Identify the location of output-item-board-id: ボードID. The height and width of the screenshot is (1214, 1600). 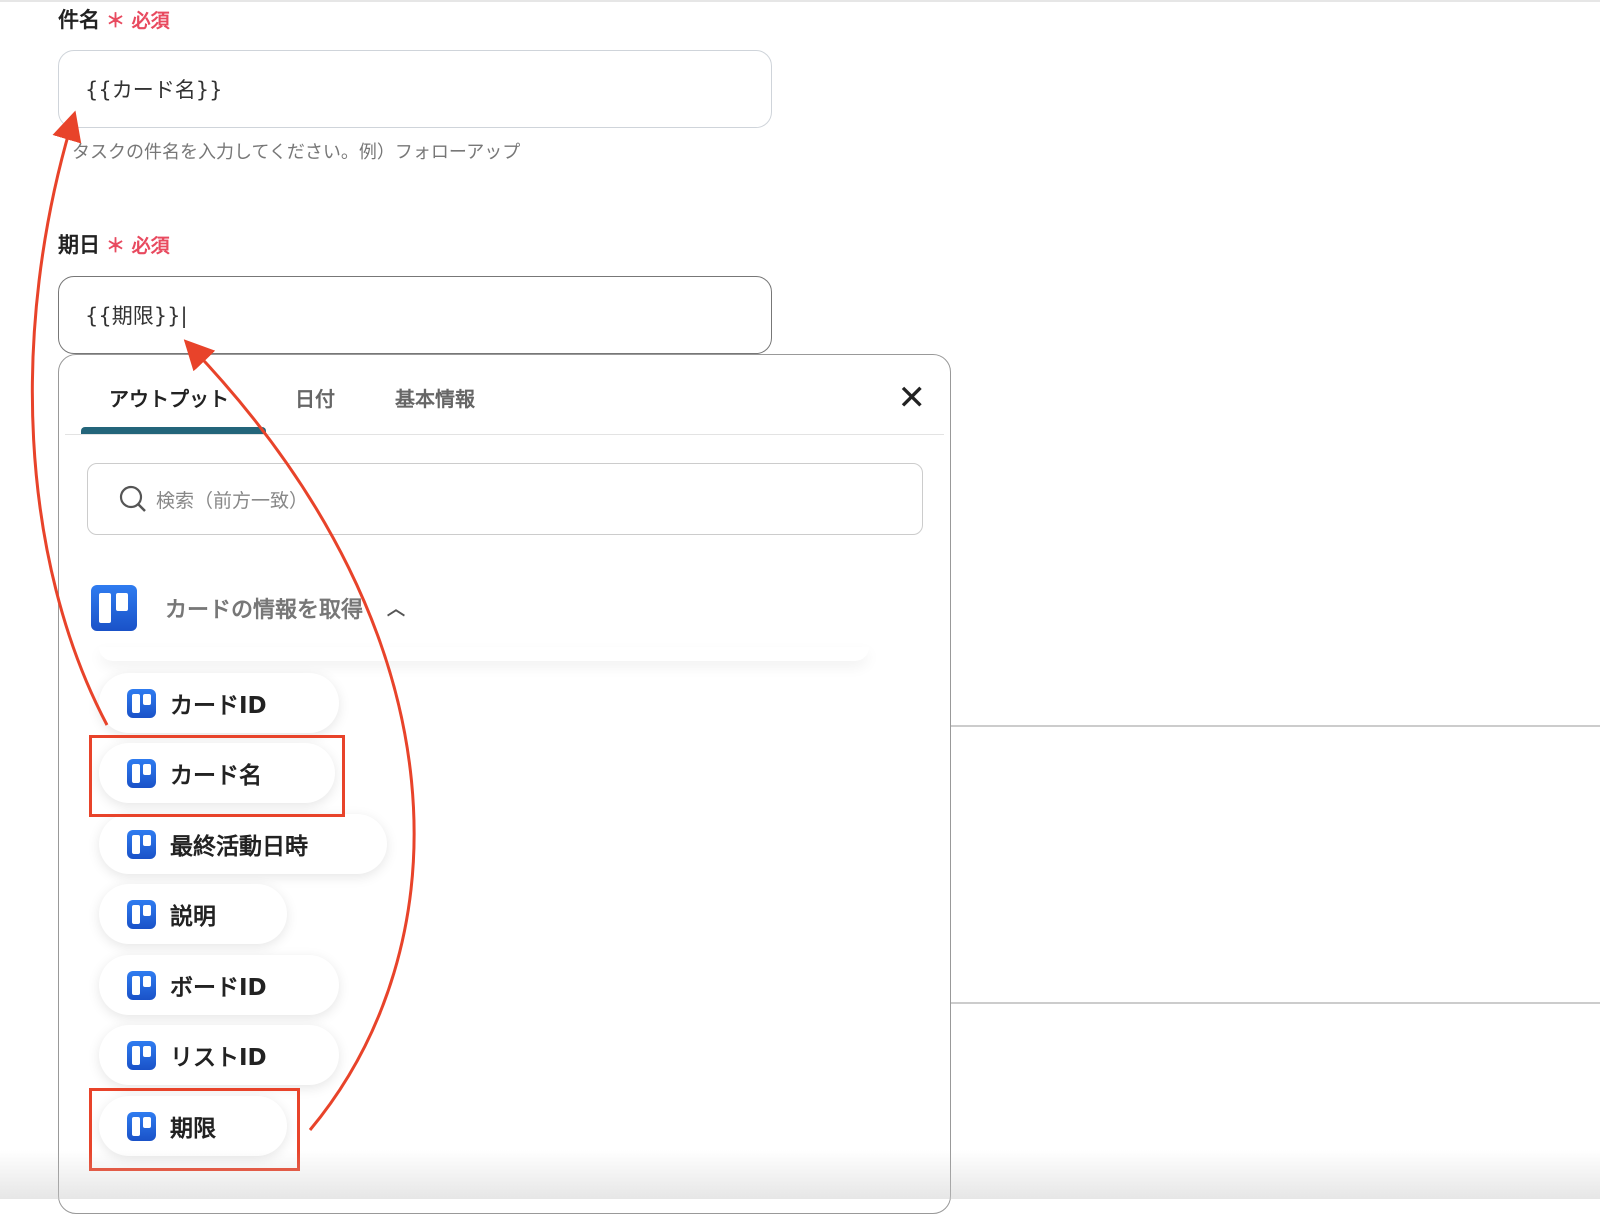
(219, 985).